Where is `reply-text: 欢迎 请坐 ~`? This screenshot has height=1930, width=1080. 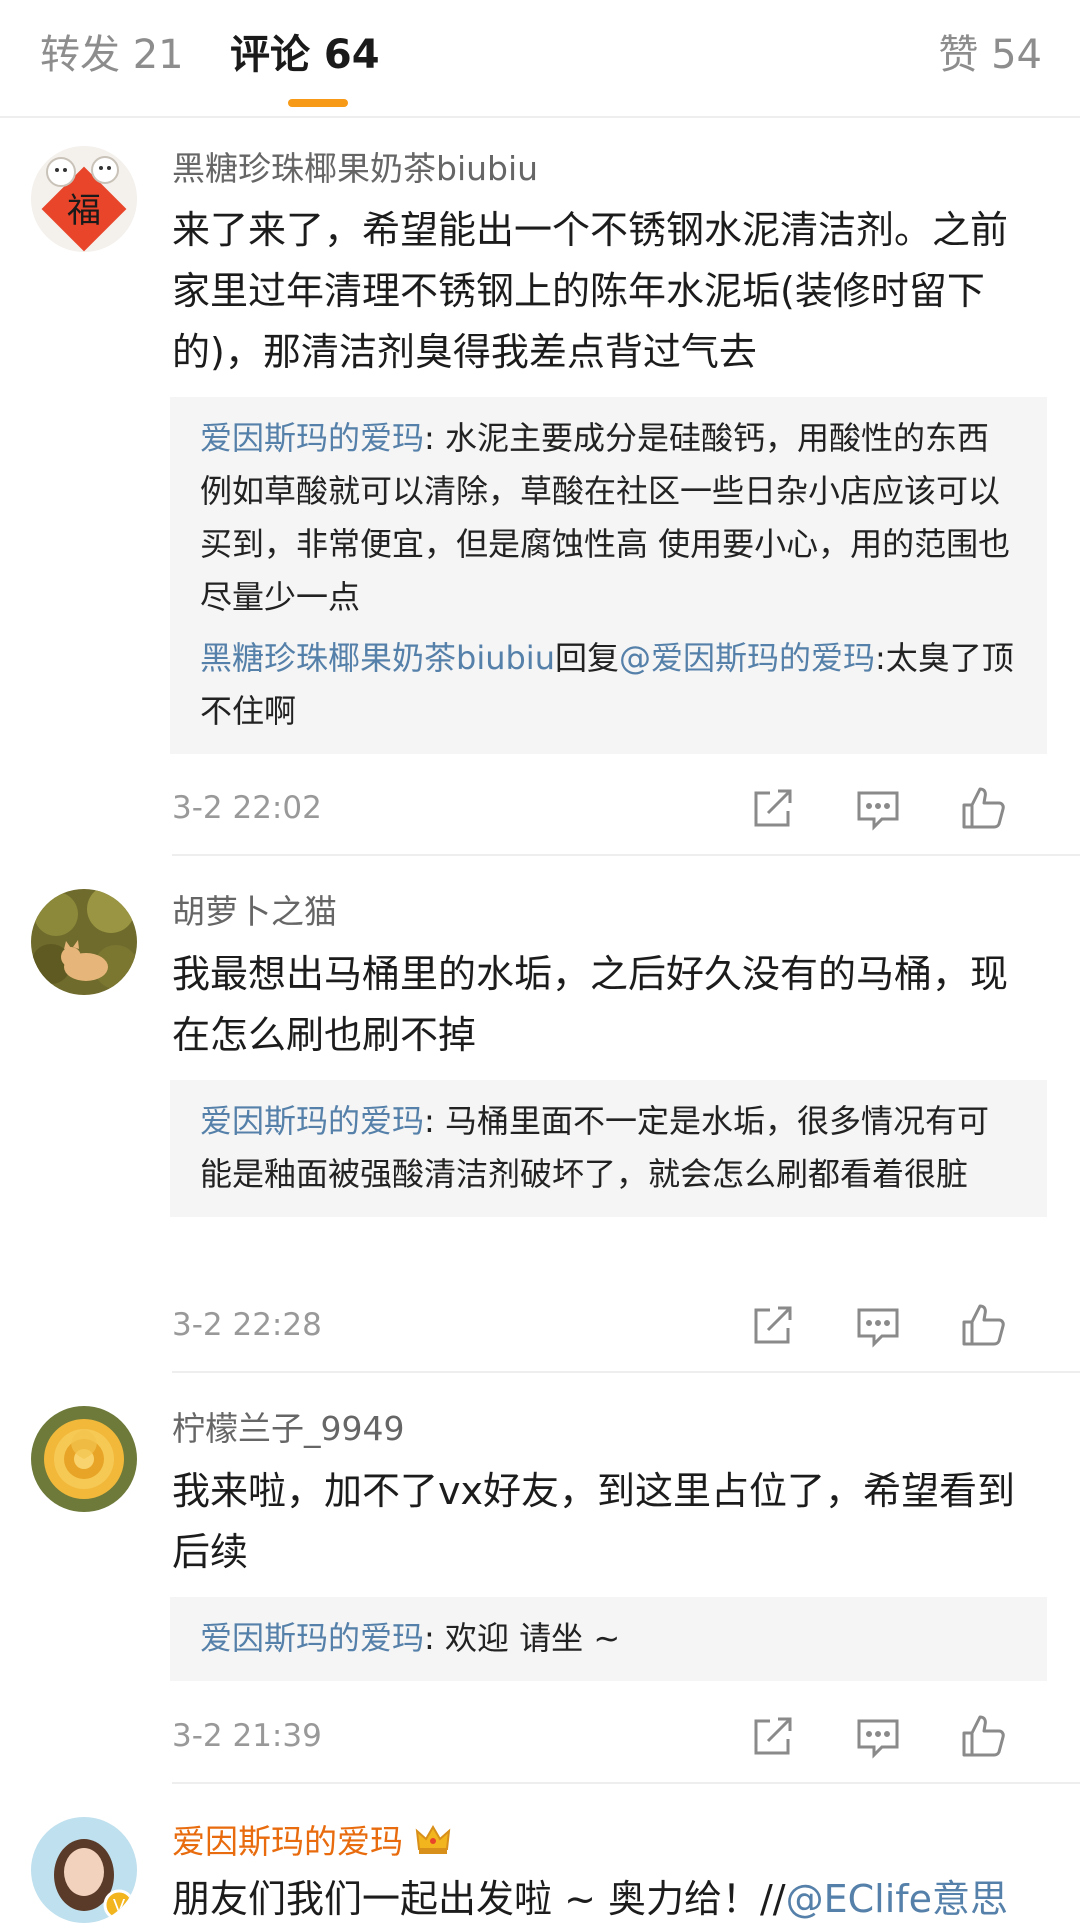 reply-text: 欢迎 请坐 ~ is located at coordinates (532, 1638).